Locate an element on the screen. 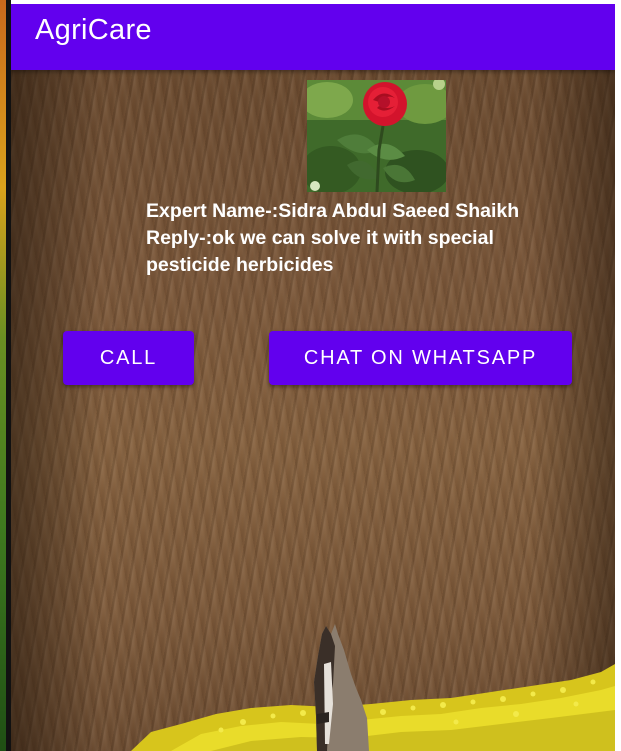 The width and height of the screenshot is (621, 751). horse is located at coordinates (341, 687).